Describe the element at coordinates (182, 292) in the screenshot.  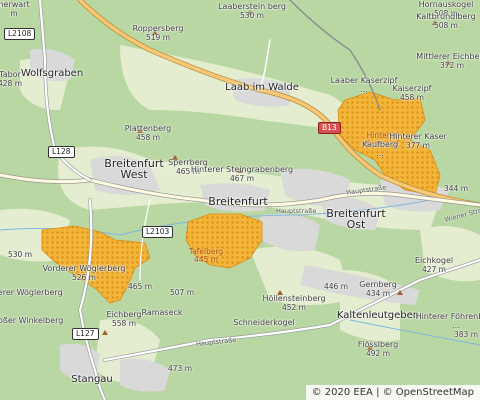
I see `peak-label: 507 m` at that location.